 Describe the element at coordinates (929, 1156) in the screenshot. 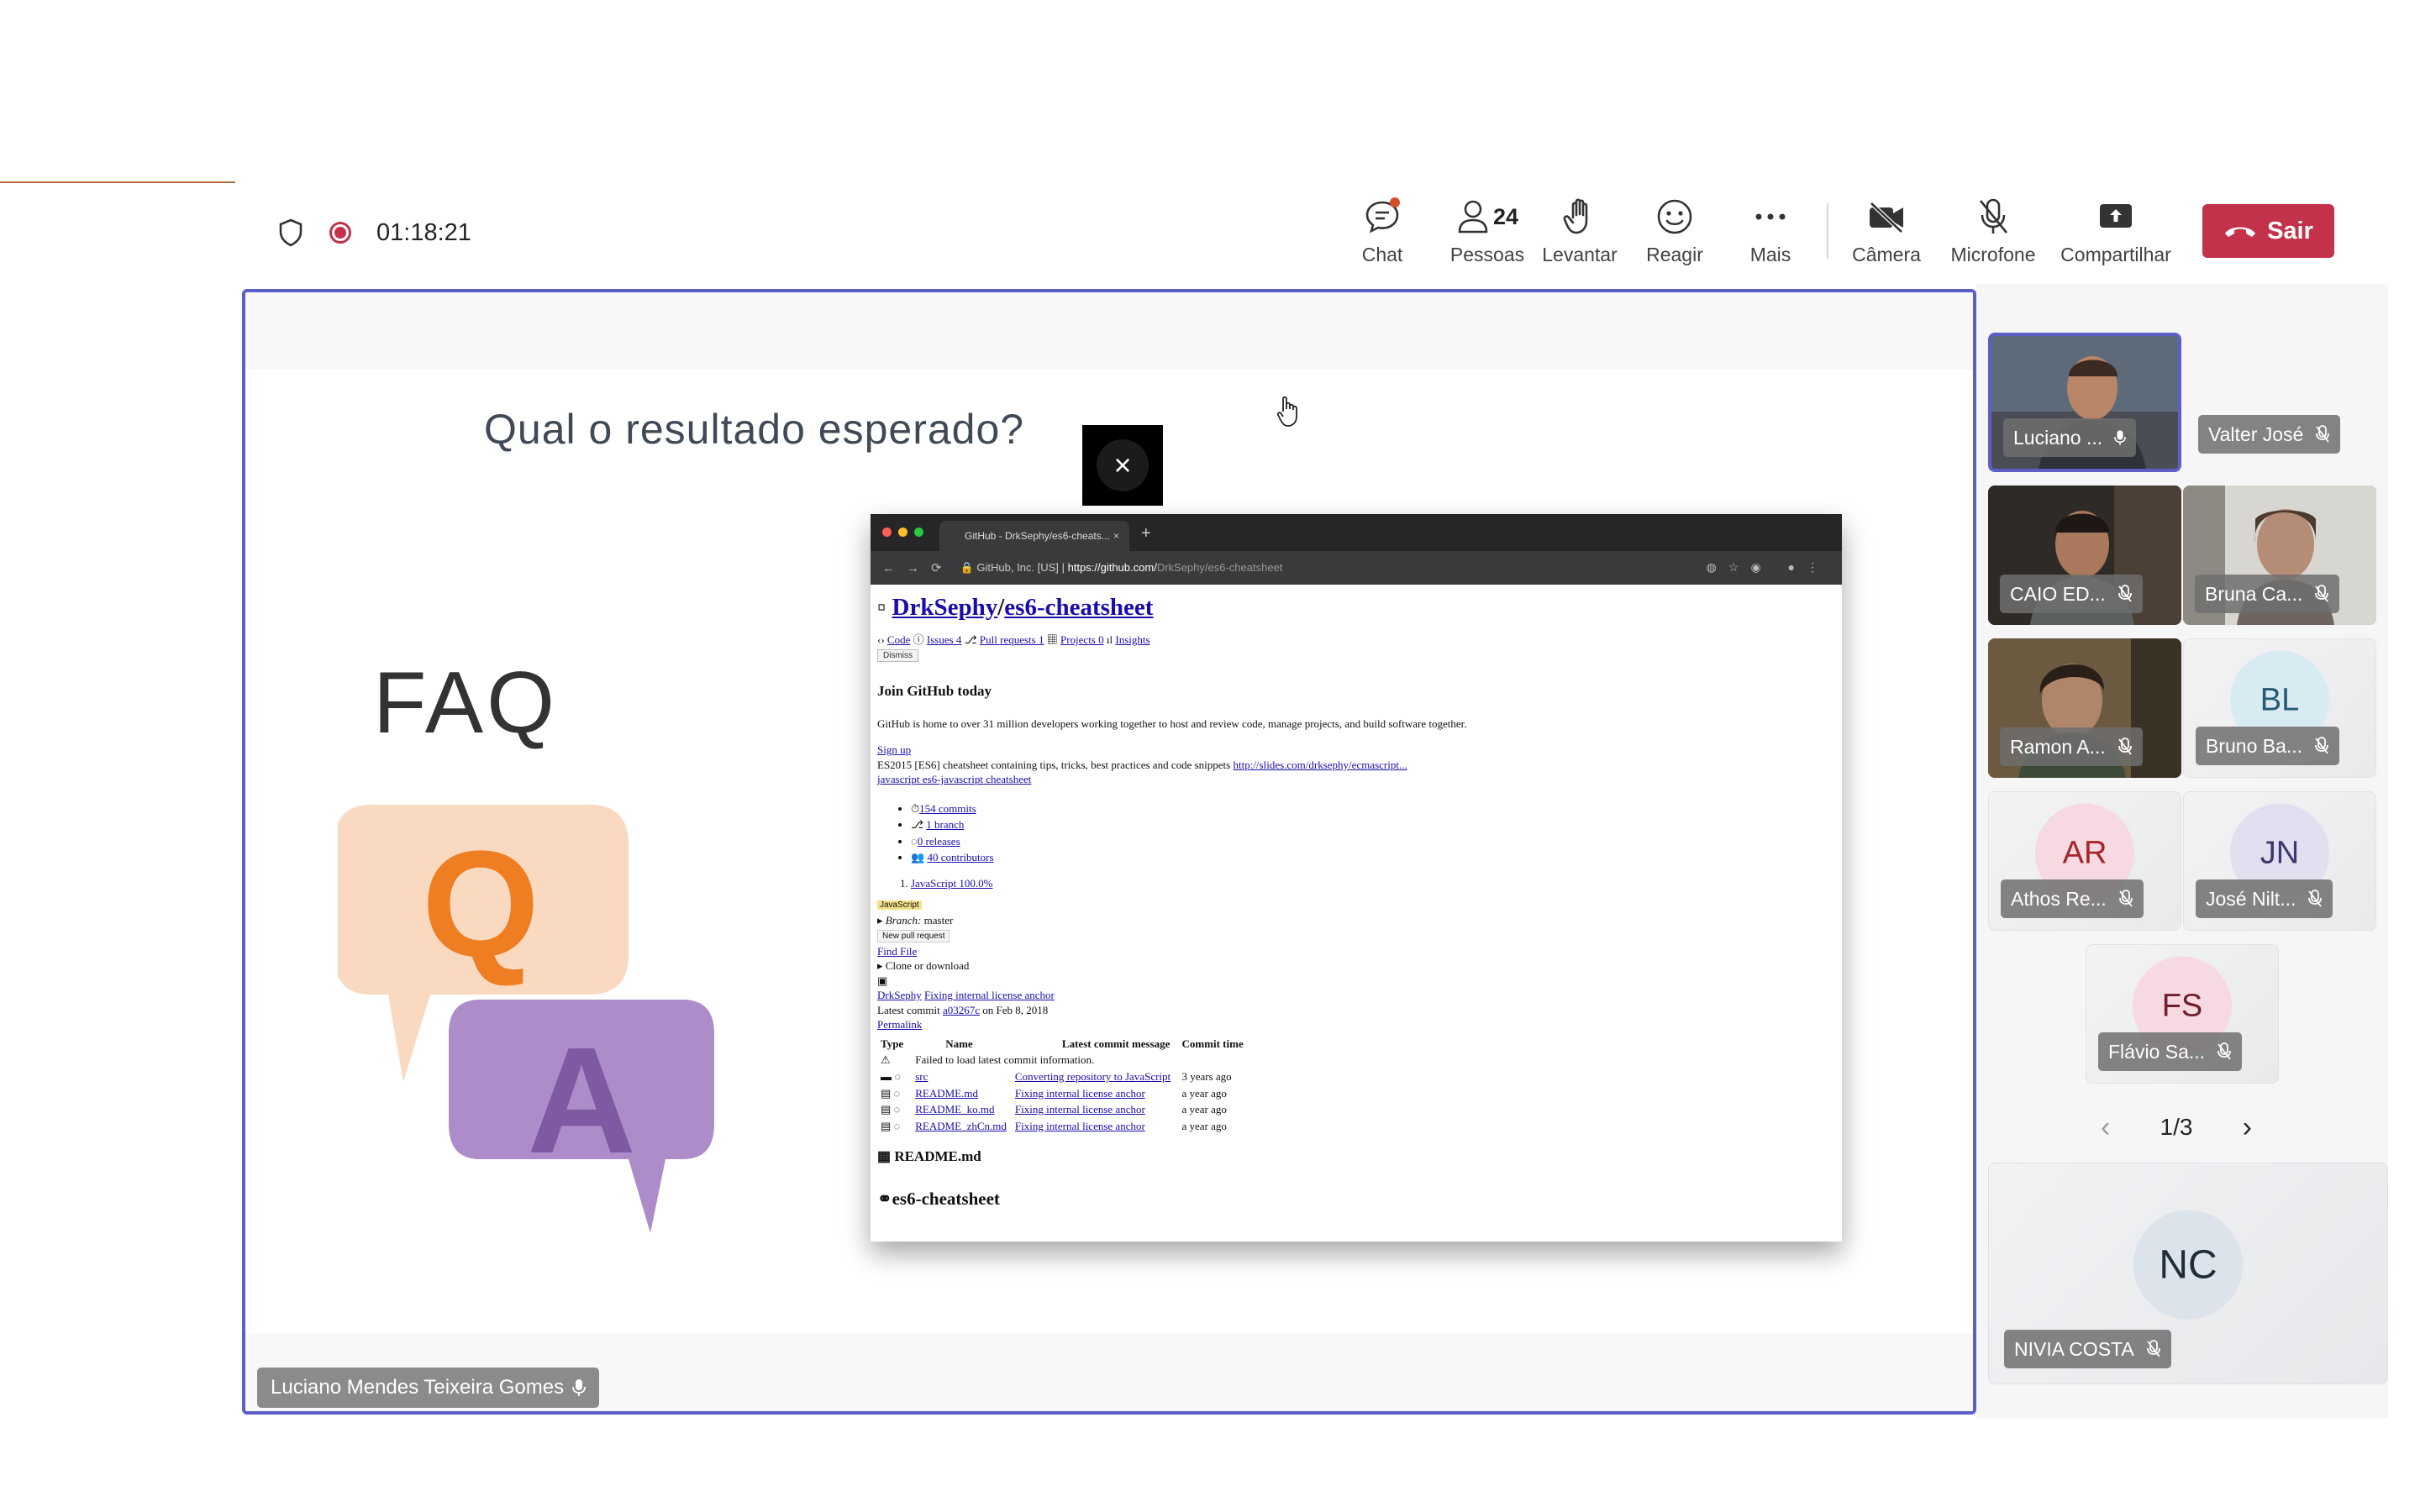

I see `readme-heading: ▦ README.md` at that location.